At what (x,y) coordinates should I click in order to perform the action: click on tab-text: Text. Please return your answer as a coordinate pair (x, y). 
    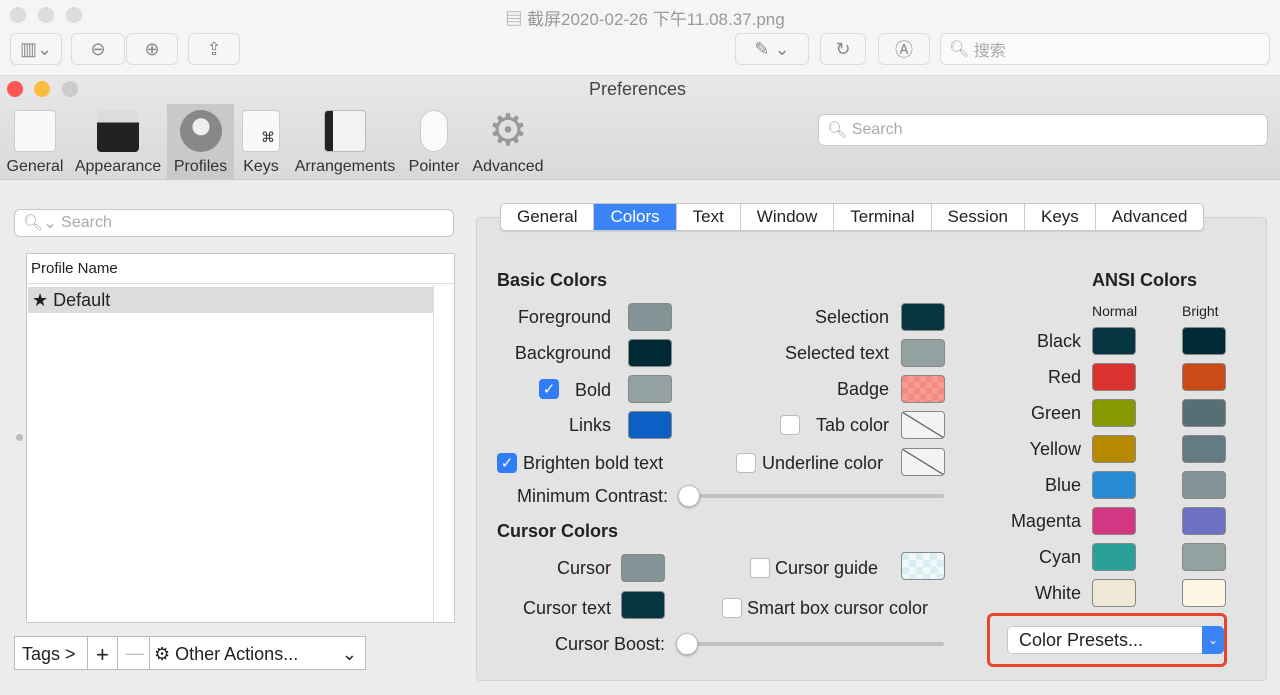
    Looking at the image, I should click on (708, 217).